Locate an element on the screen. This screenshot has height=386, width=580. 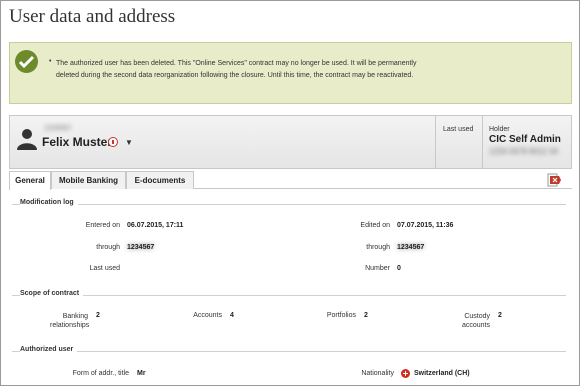
section-title-modification-log: Modification log is located at coordinates (49, 202).